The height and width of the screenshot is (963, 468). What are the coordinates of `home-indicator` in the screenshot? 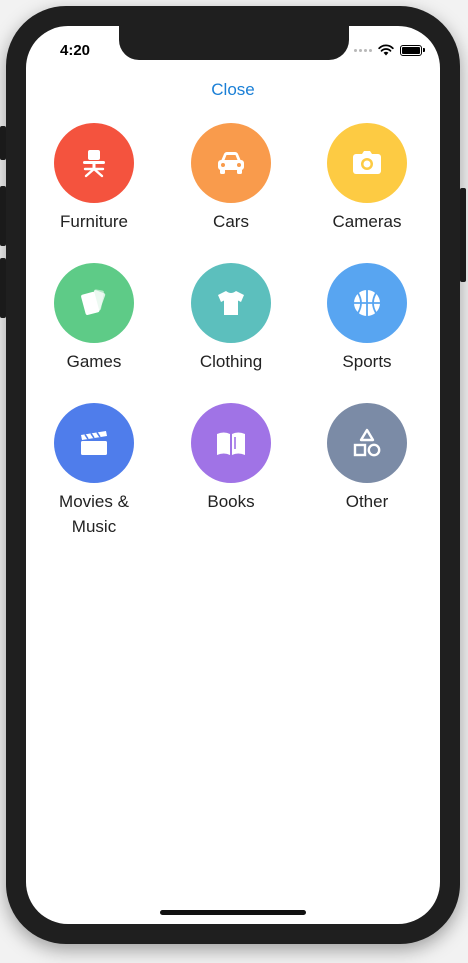 It's located at (233, 912).